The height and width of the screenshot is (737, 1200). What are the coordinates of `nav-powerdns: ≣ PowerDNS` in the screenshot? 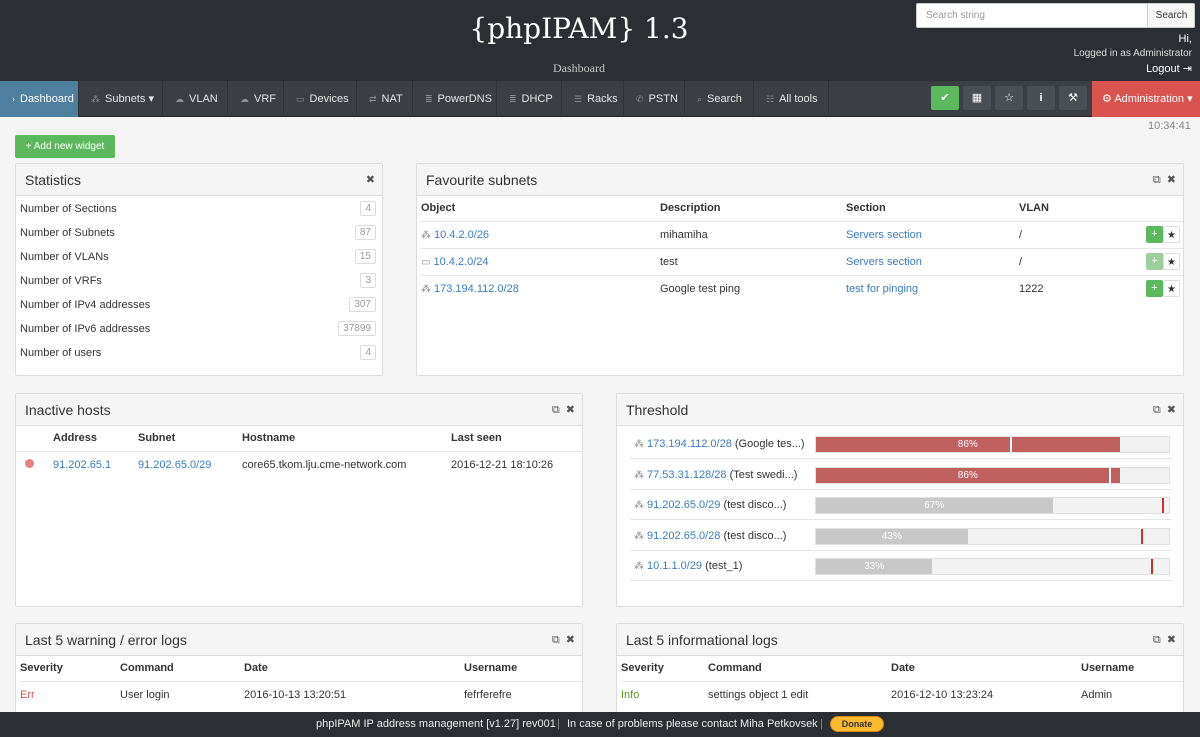 It's located at (455, 99).